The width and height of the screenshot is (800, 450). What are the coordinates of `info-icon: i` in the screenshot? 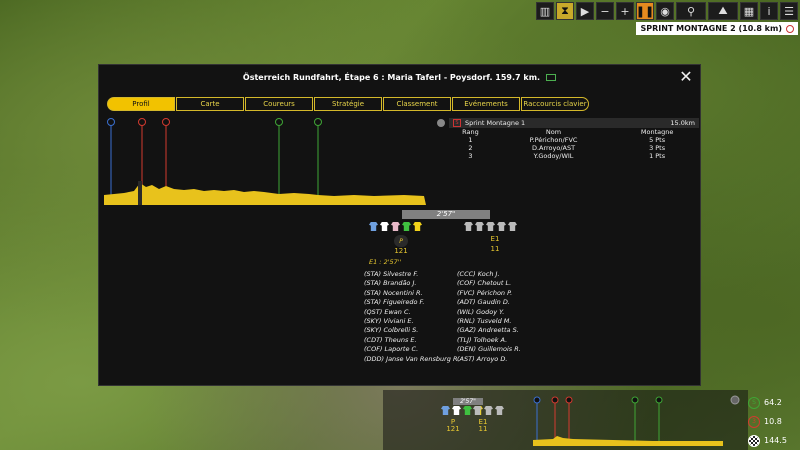 It's located at (769, 11).